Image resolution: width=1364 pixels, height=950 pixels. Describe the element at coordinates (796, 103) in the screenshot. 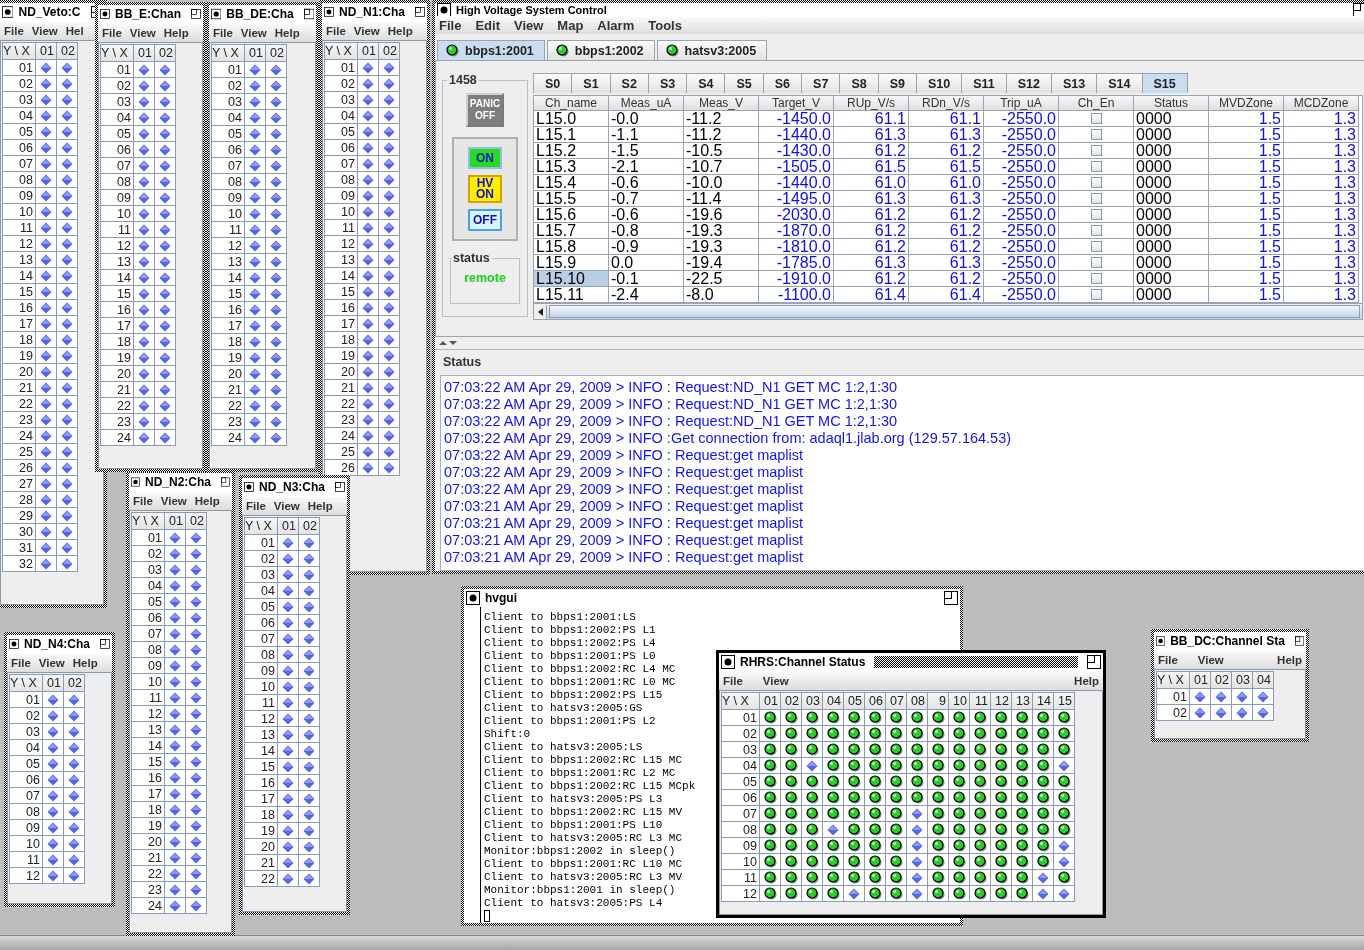

I see `column-header: Target_V` at that location.